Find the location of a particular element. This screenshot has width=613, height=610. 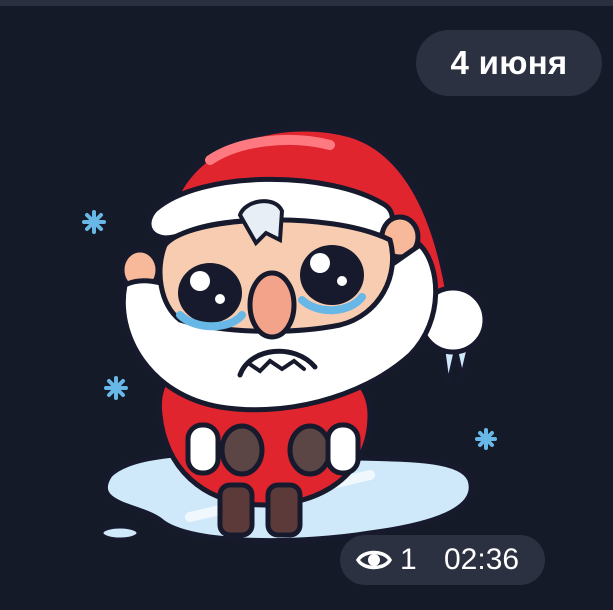

date-badge: 4 июня is located at coordinates (509, 63).